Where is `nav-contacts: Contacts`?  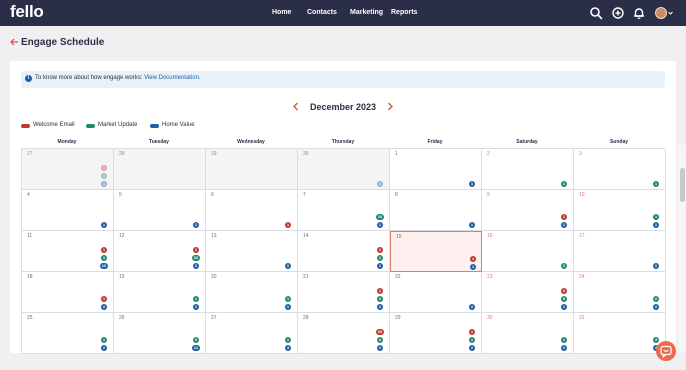 nav-contacts: Contacts is located at coordinates (322, 12).